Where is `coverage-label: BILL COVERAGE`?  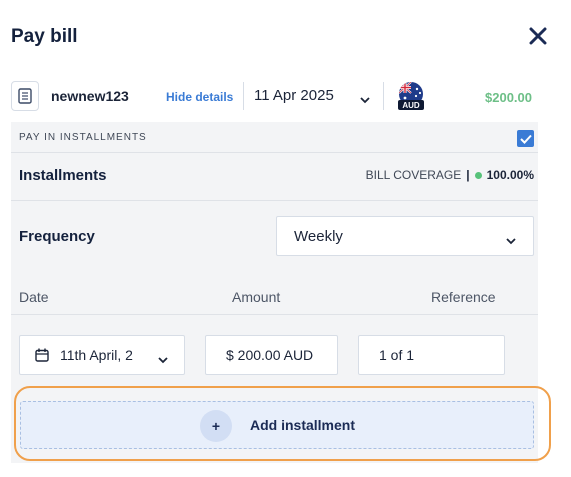 coverage-label: BILL COVERAGE is located at coordinates (413, 175).